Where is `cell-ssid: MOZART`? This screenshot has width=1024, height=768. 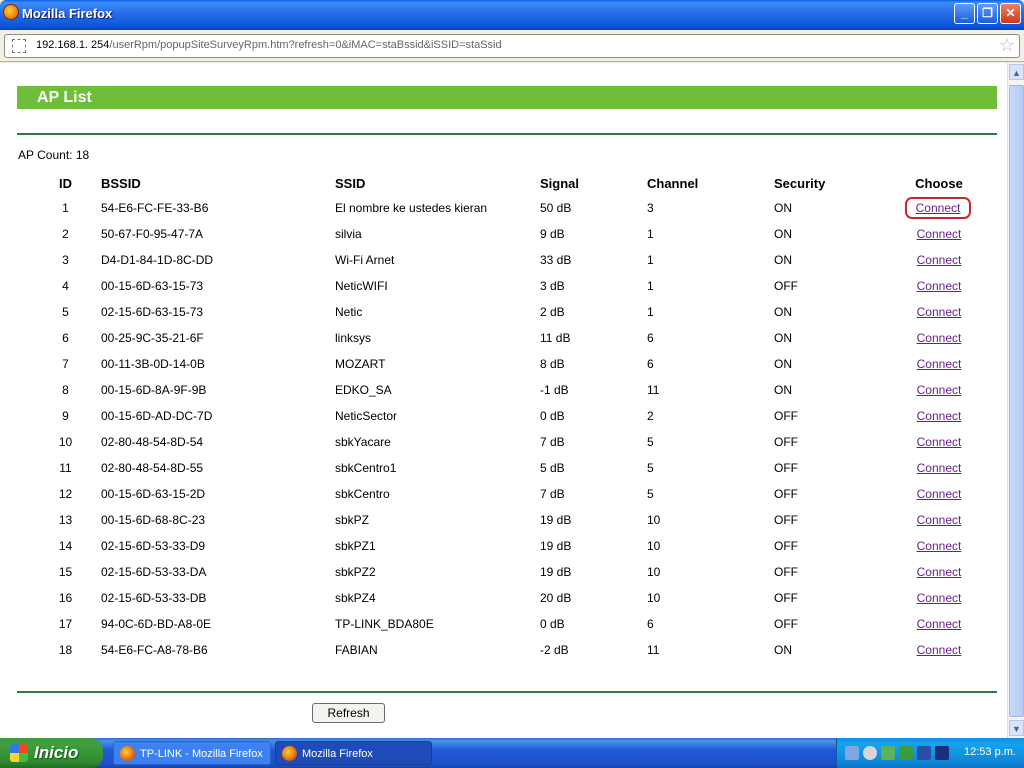
cell-ssid: MOZART is located at coordinates (360, 364).